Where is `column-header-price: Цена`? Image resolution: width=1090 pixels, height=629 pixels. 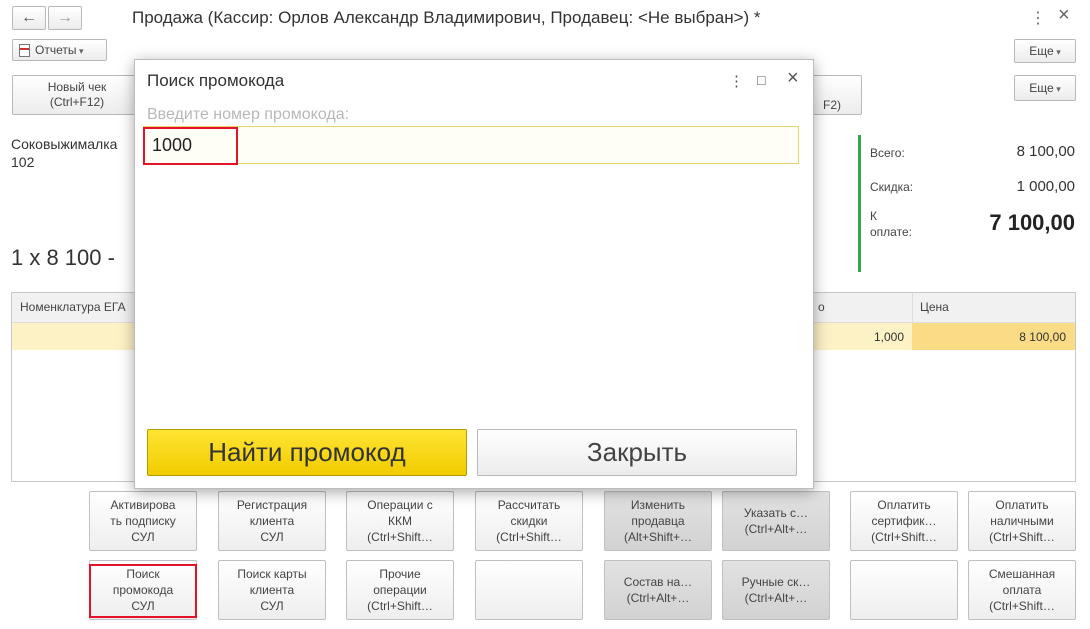
column-header-price: Цена is located at coordinates (934, 307).